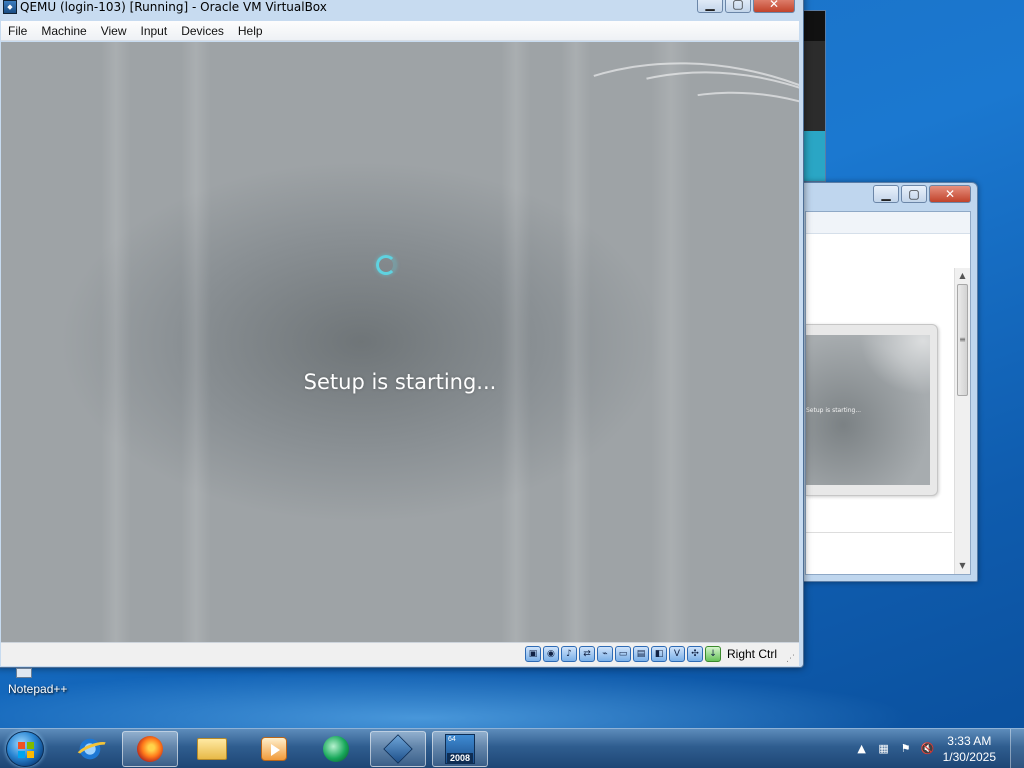 This screenshot has width=1024, height=768. I want to click on start-button, so click(25, 749).